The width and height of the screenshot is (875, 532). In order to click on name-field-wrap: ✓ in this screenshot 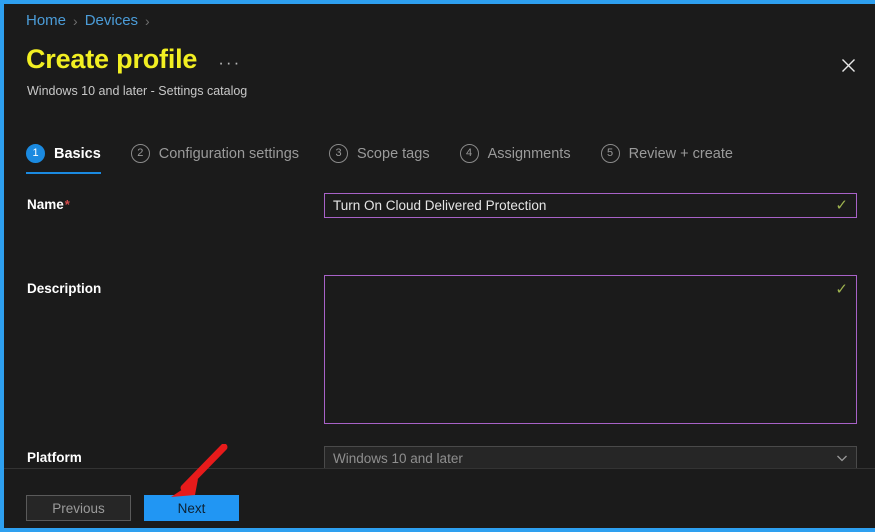, I will do `click(590, 205)`.